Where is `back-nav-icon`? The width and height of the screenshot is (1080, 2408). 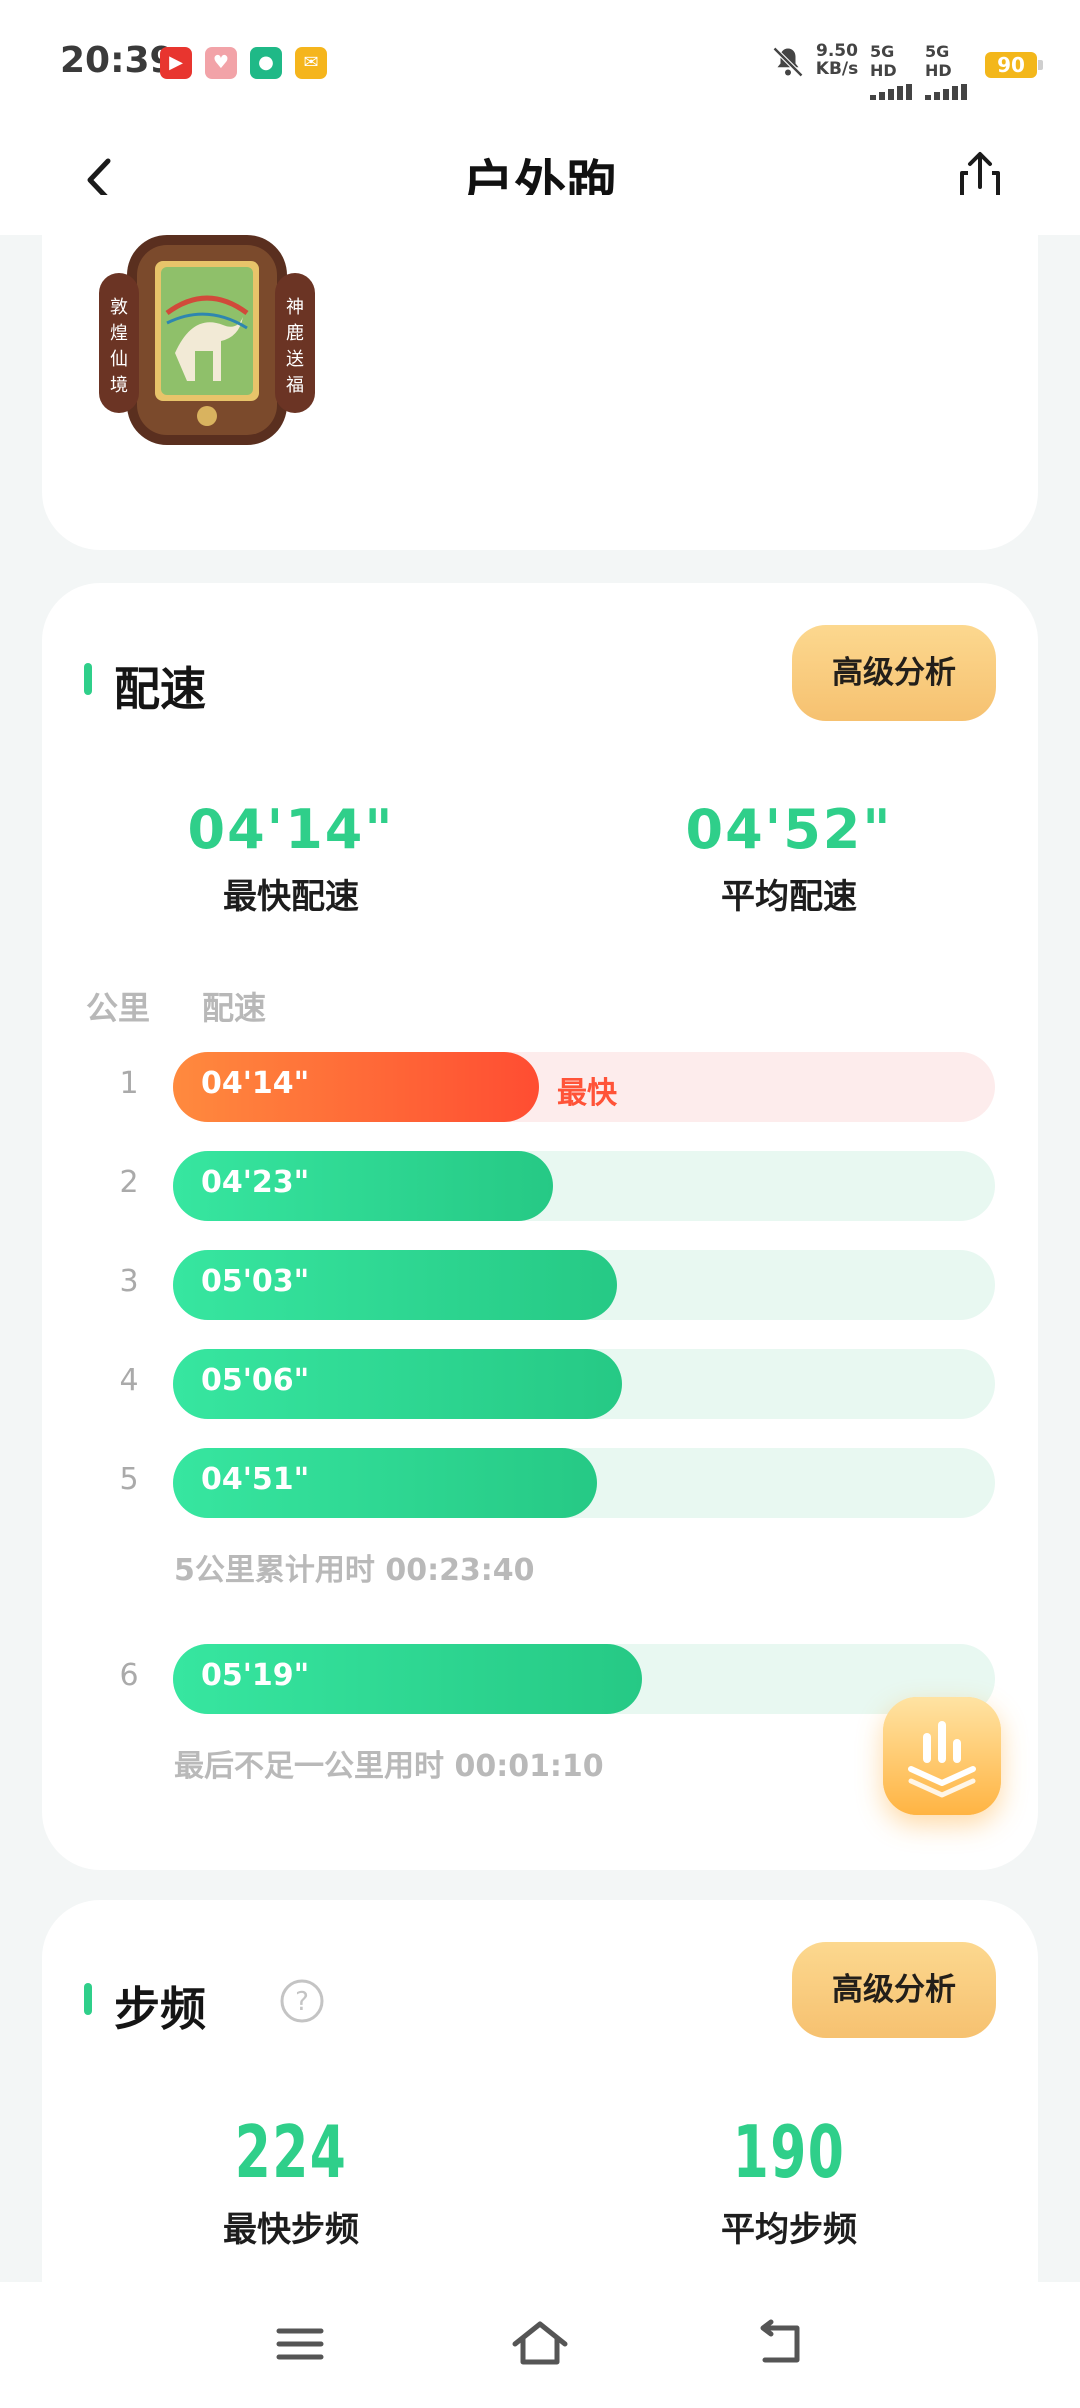 back-nav-icon is located at coordinates (780, 2344).